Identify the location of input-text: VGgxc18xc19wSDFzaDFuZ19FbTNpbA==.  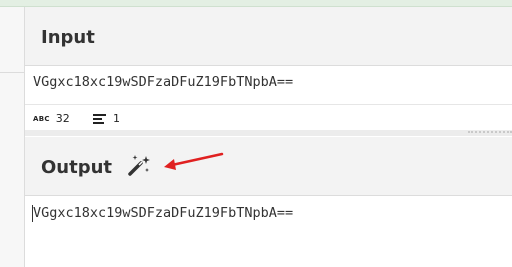
(163, 82).